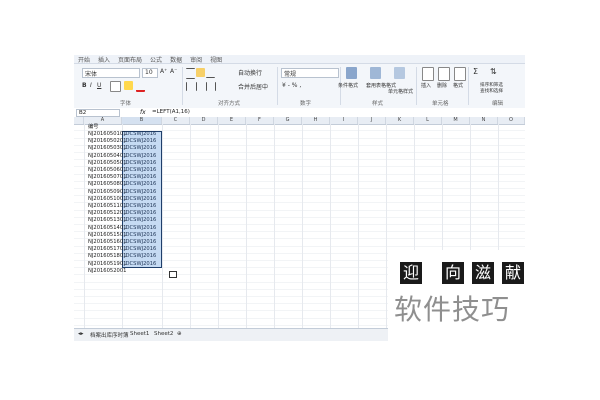  What do you see at coordinates (250, 72) in the screenshot?
I see `wrap-text-button: 自动换行` at bounding box center [250, 72].